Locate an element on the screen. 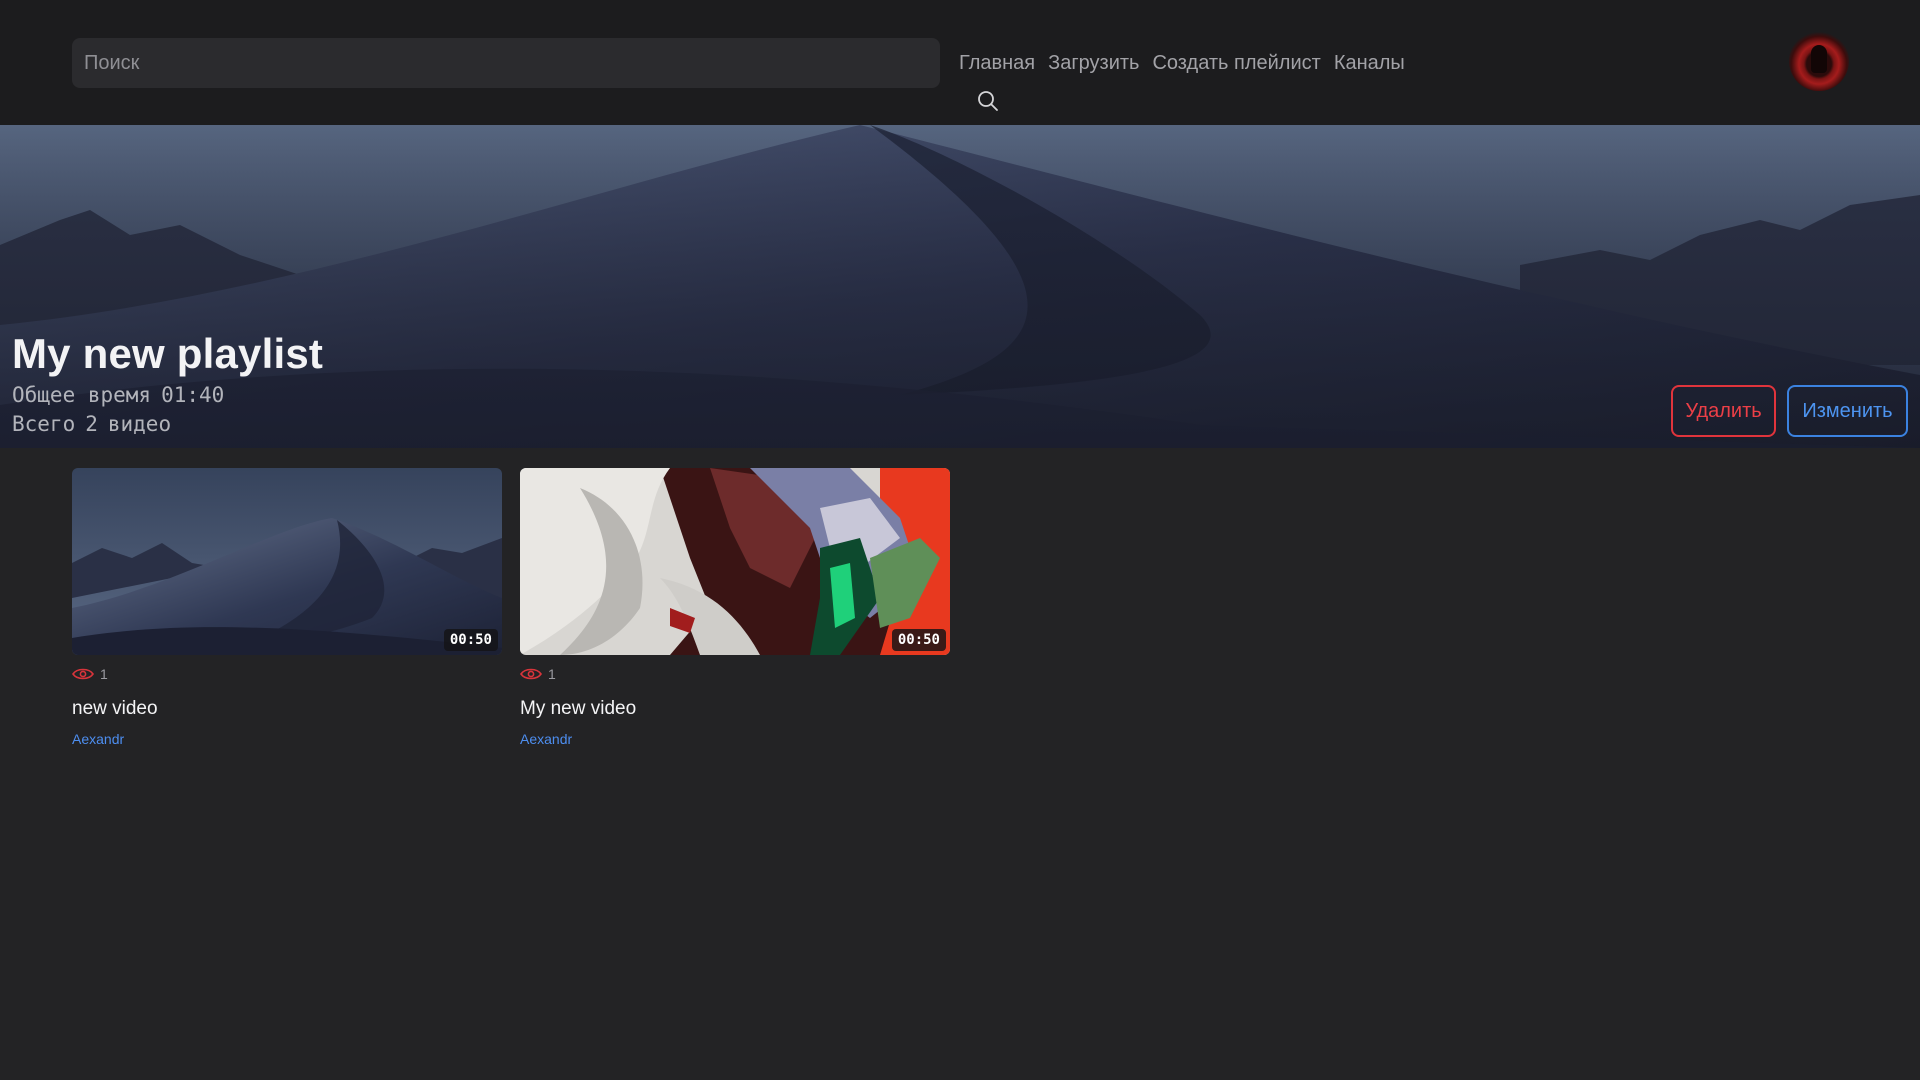  playlist-video-count: Всего 2 видео is located at coordinates (96, 424).